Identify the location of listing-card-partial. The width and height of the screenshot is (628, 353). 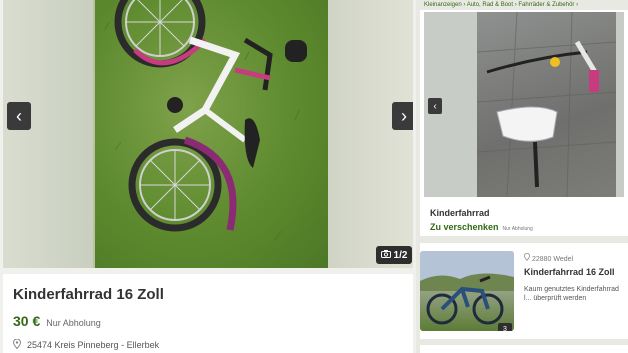
(524, 349).